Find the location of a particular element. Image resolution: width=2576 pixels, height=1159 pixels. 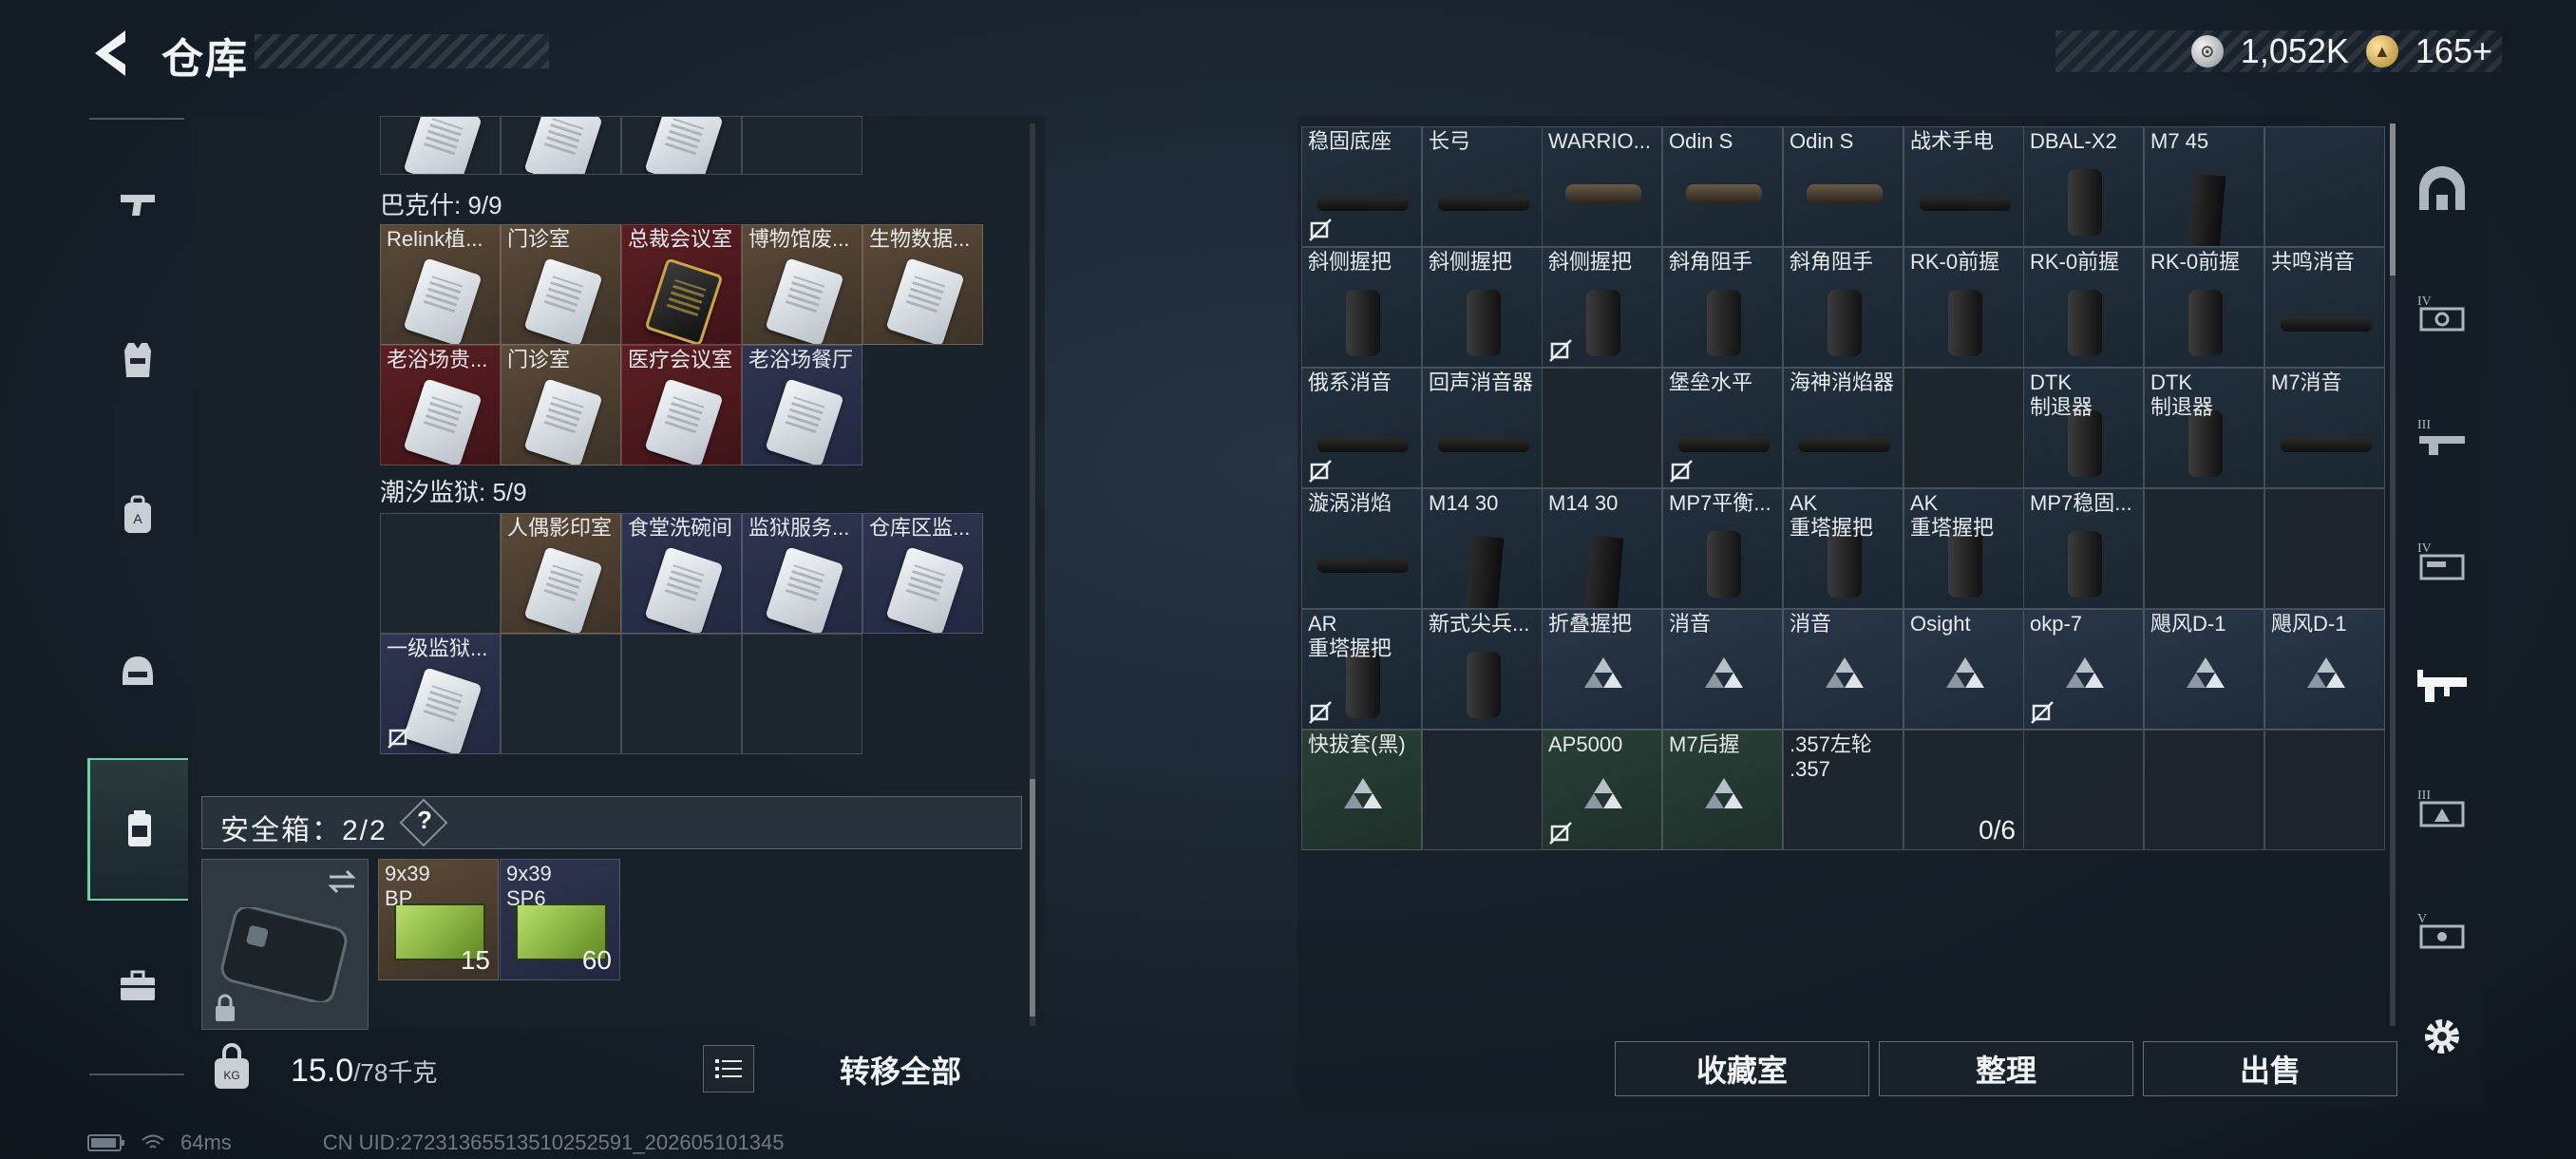

ammo-cell: 9x39 BP 15 is located at coordinates (438, 919).